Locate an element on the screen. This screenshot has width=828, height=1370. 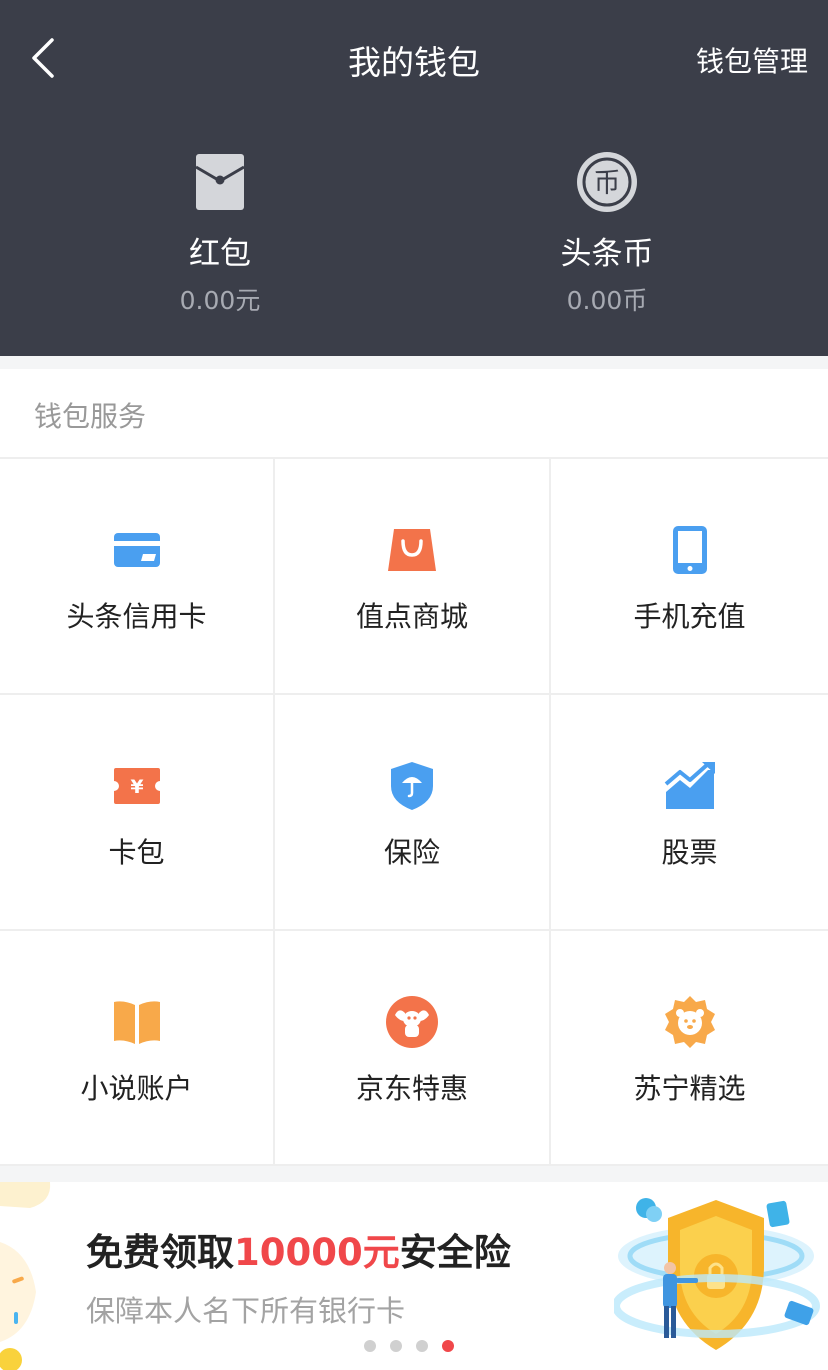
red-packet-label: 红包 is located at coordinates (220, 254).